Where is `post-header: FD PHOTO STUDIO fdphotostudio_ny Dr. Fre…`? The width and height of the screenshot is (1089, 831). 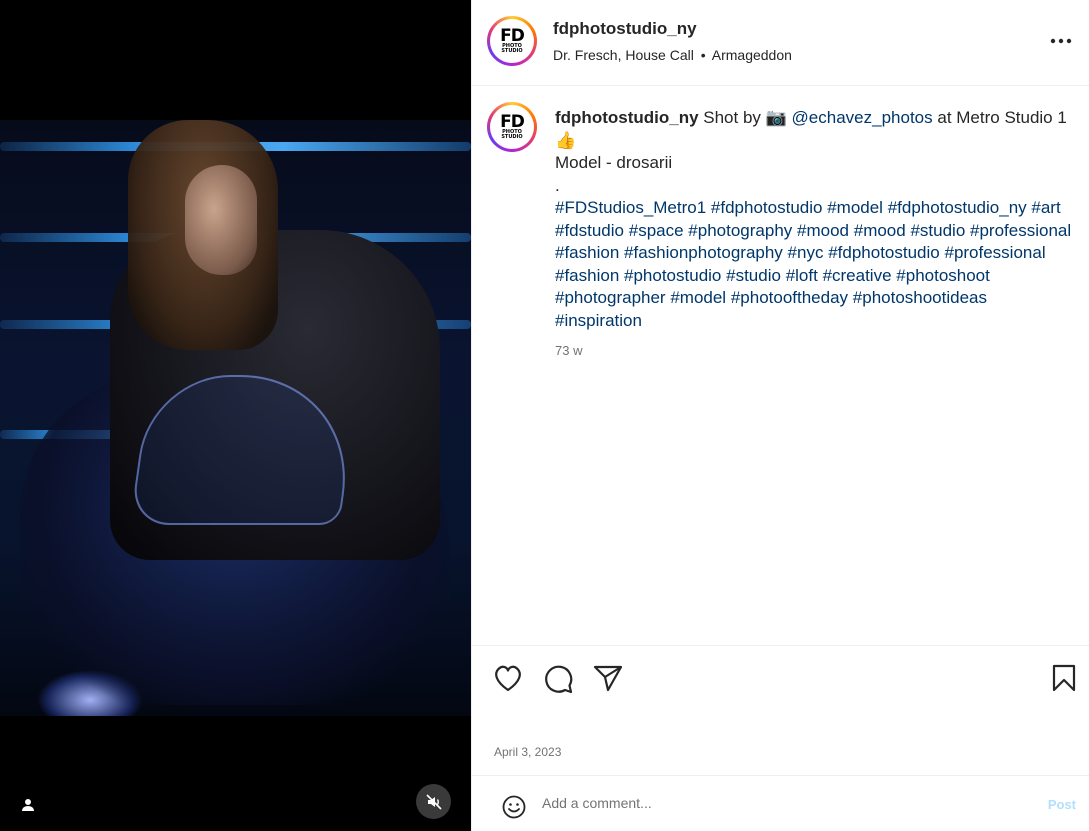
post-header: FD PHOTO STUDIO fdphotostudio_ny Dr. Fre… is located at coordinates (780, 43).